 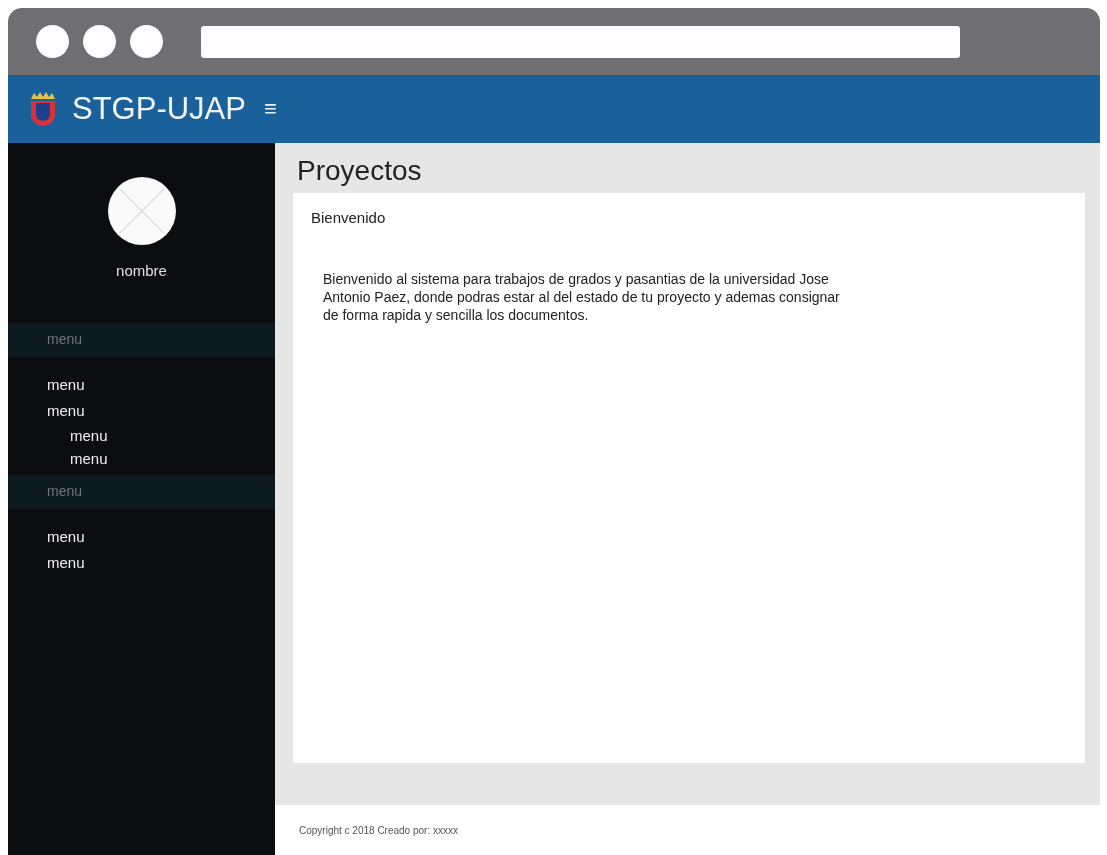 What do you see at coordinates (378, 830) in the screenshot?
I see `copyright-text: Copyright c 2018 Creado por: xxxxx` at bounding box center [378, 830].